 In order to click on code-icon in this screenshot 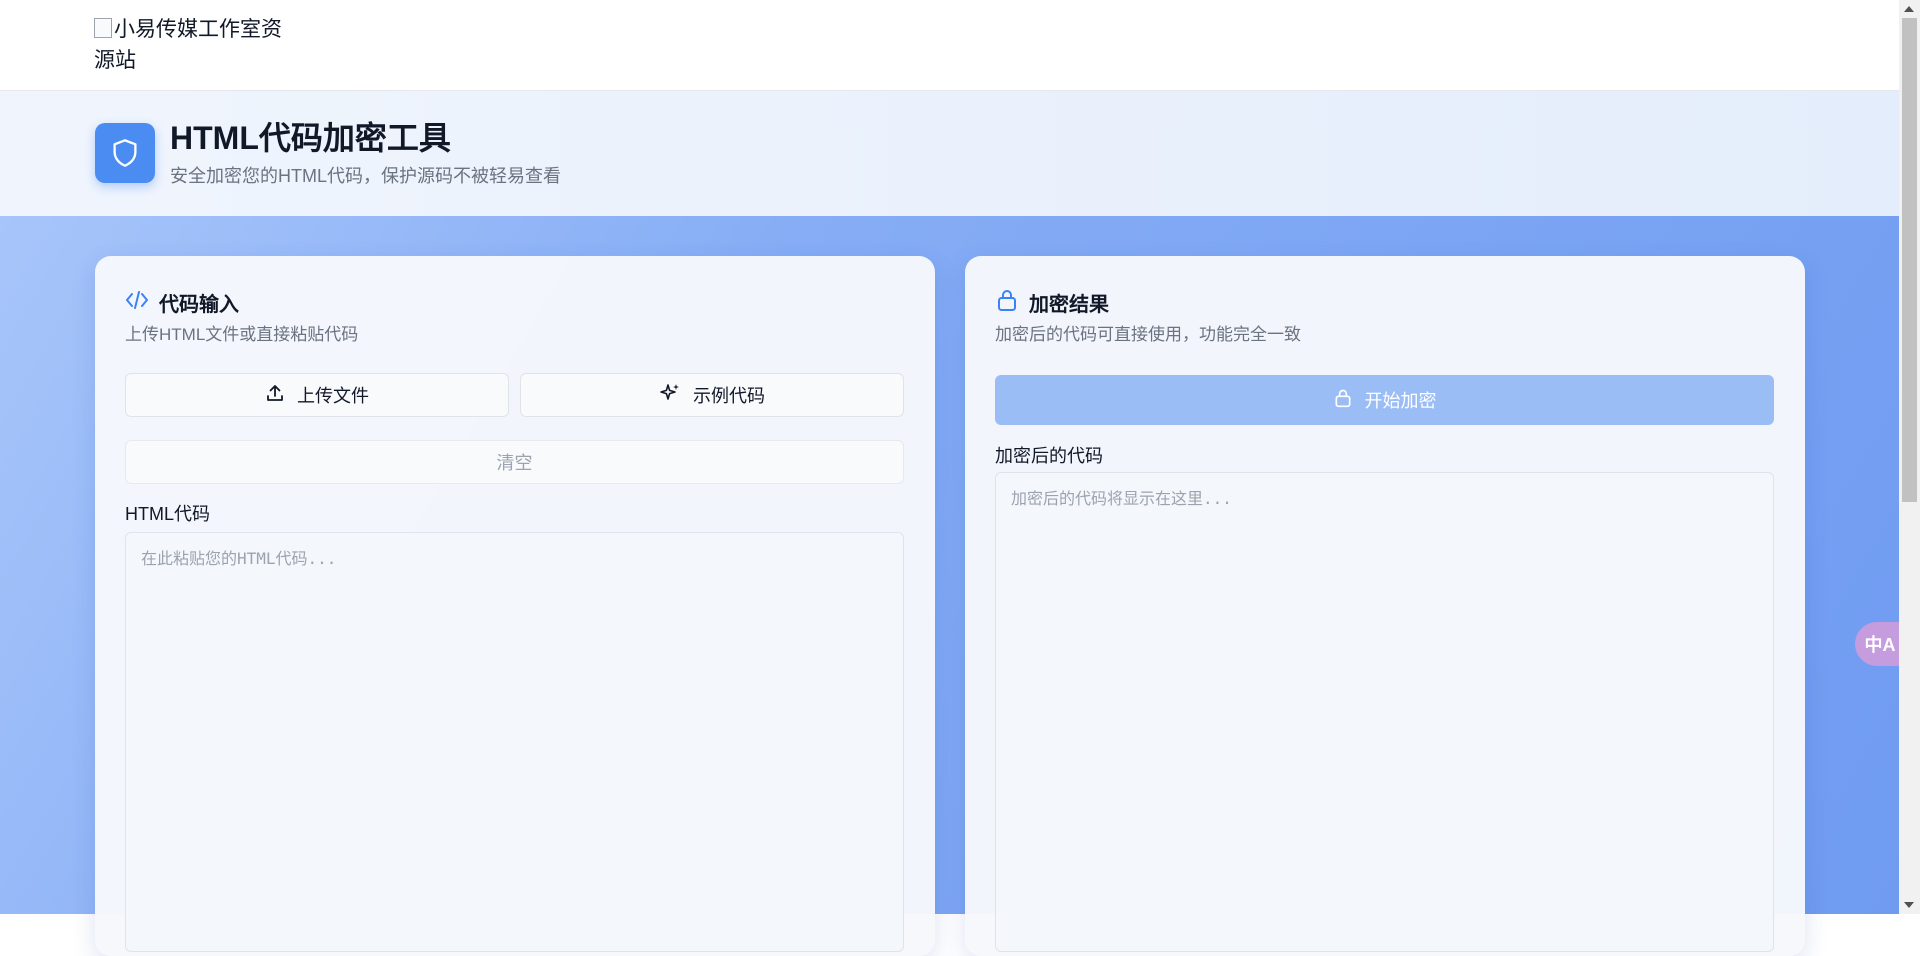, I will do `click(137, 302)`.